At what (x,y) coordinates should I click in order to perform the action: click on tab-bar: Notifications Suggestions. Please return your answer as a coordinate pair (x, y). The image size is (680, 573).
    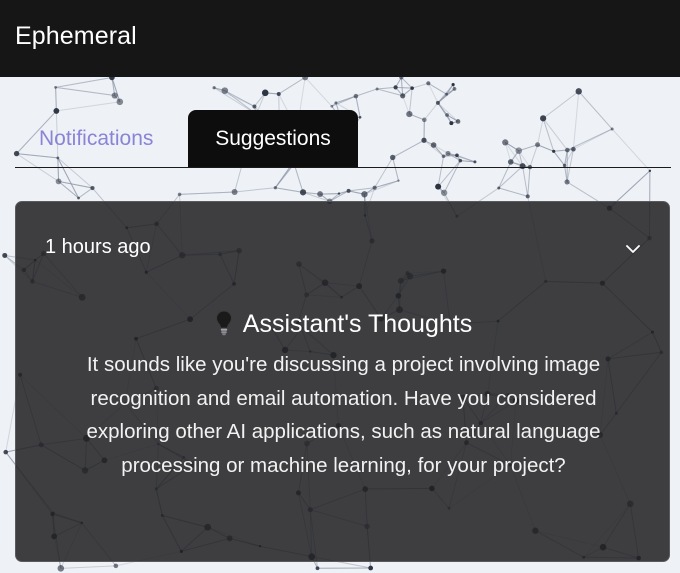
    Looking at the image, I should click on (343, 139).